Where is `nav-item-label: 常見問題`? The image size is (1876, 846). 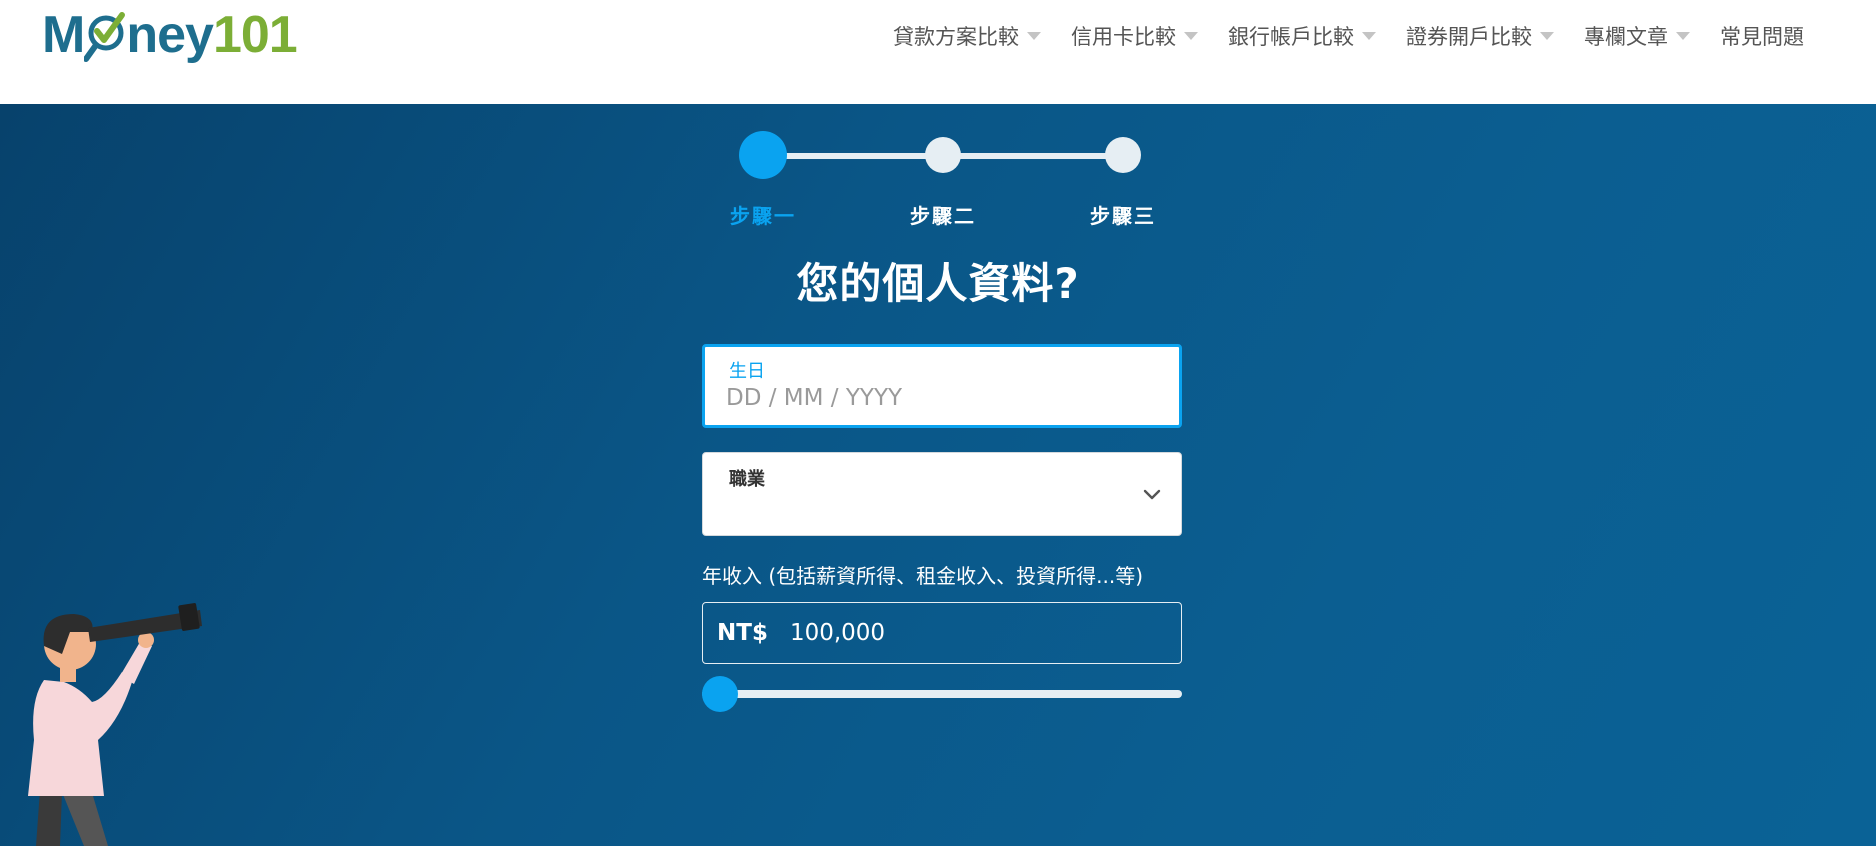
nav-item-label: 常見問題 is located at coordinates (1762, 37).